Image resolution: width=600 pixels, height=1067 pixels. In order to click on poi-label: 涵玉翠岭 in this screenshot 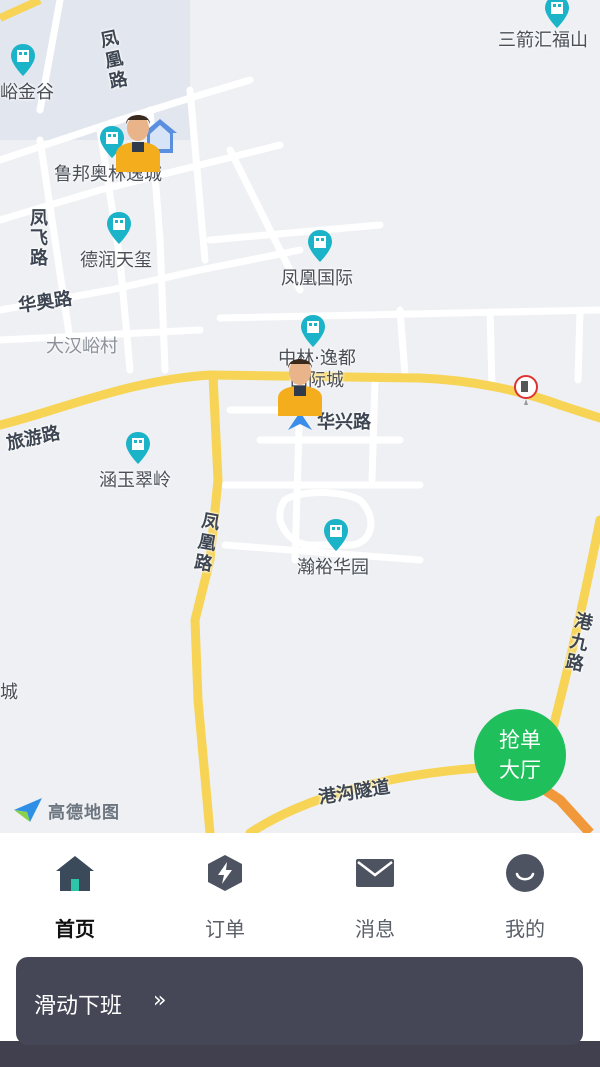, I will do `click(135, 479)`.